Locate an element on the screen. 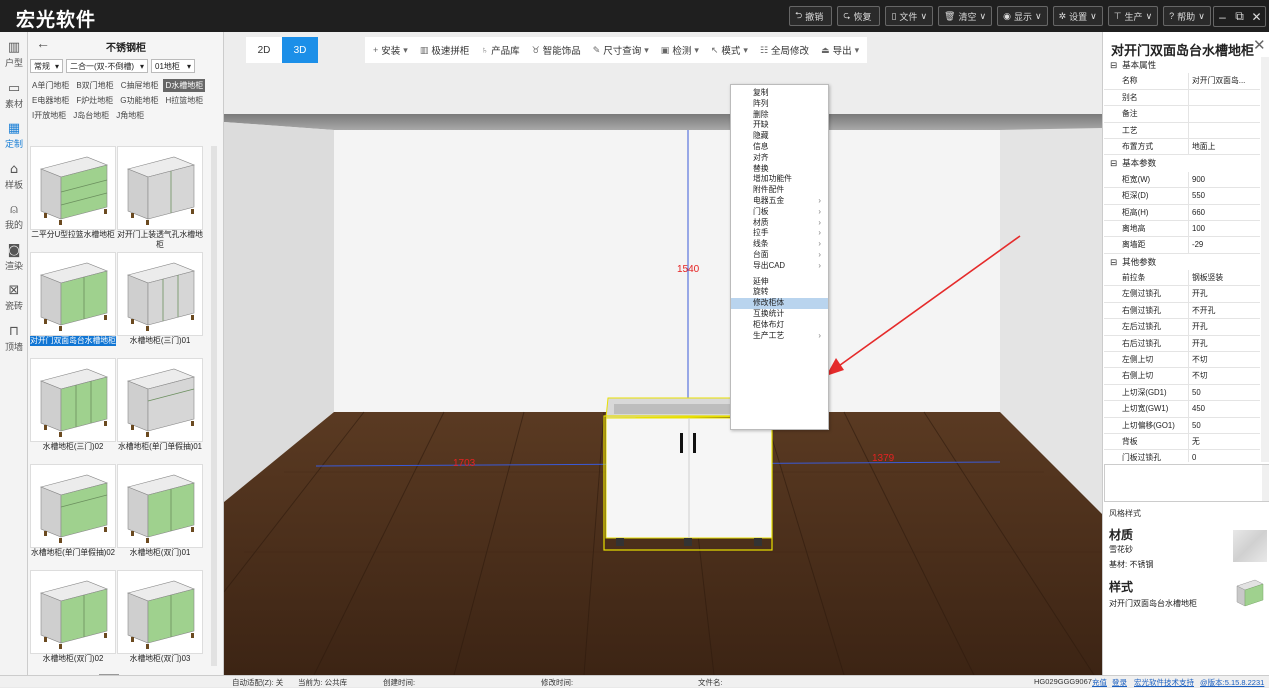  restore-button: ⧉ is located at coordinates (1239, 16).